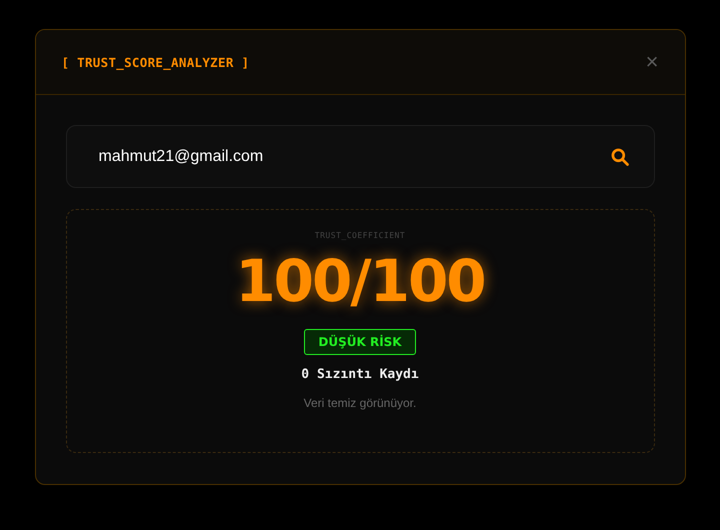  What do you see at coordinates (353, 156) in the screenshot?
I see `search-field: mahmut21@gmail.com` at bounding box center [353, 156].